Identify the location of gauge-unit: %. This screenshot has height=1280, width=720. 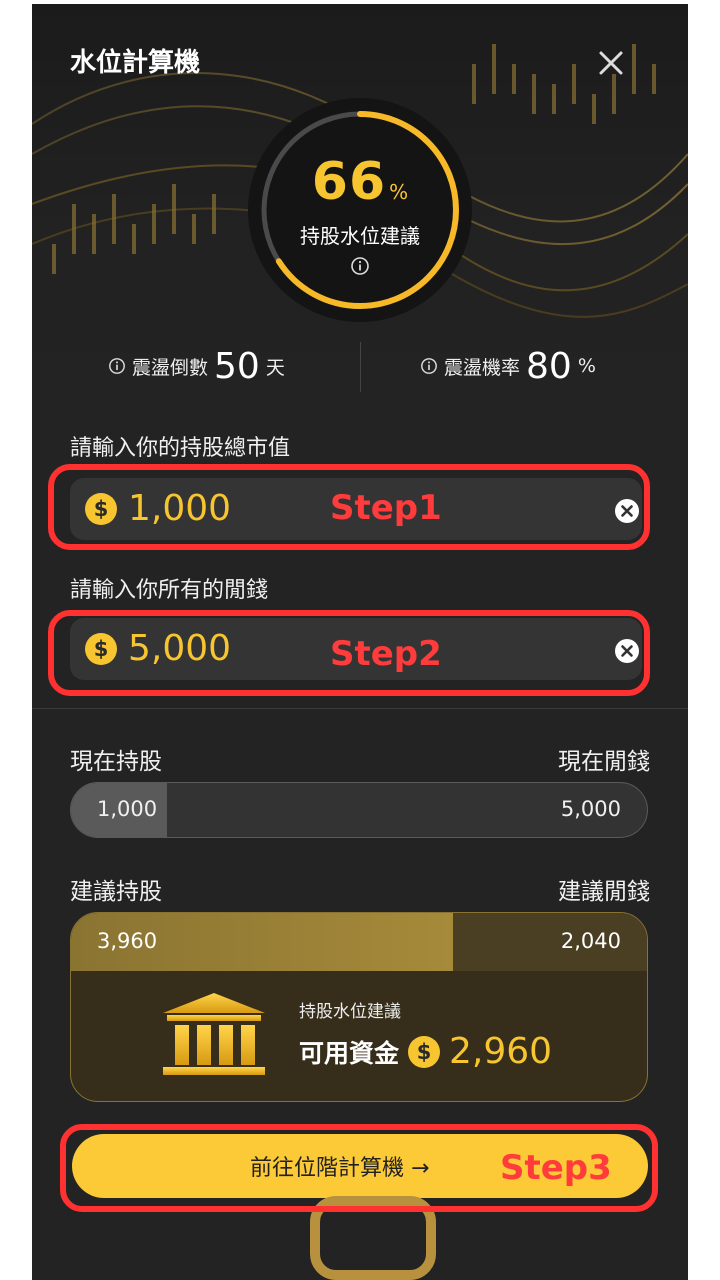
(399, 192).